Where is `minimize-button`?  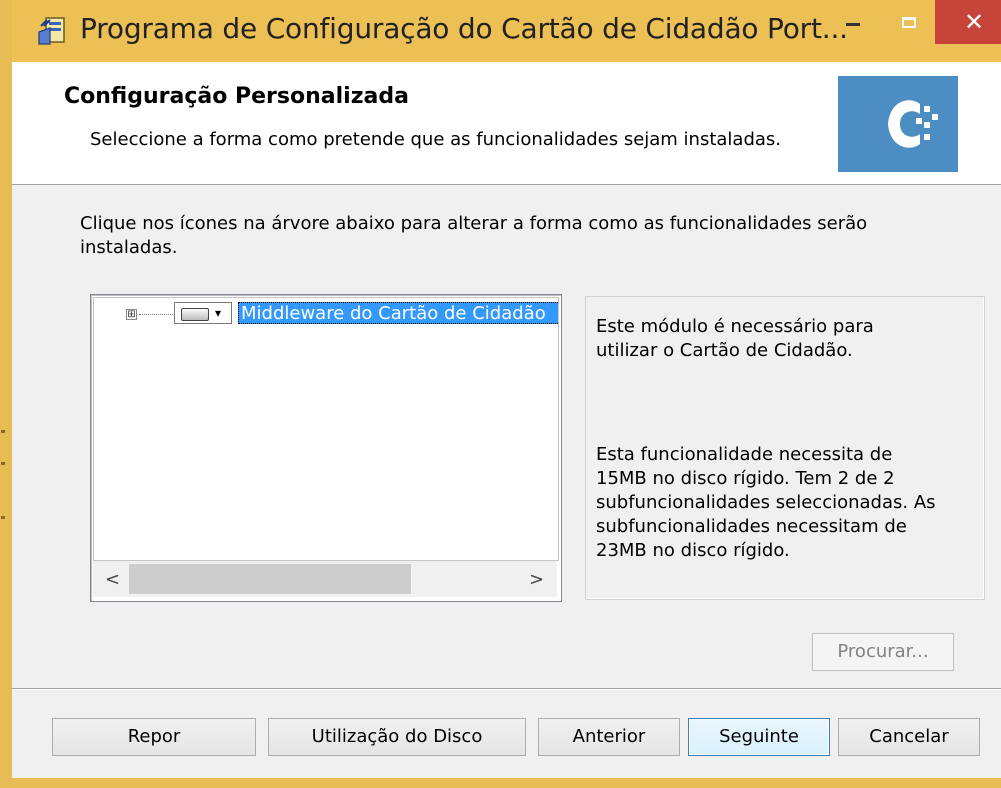
minimize-button is located at coordinates (853, 22).